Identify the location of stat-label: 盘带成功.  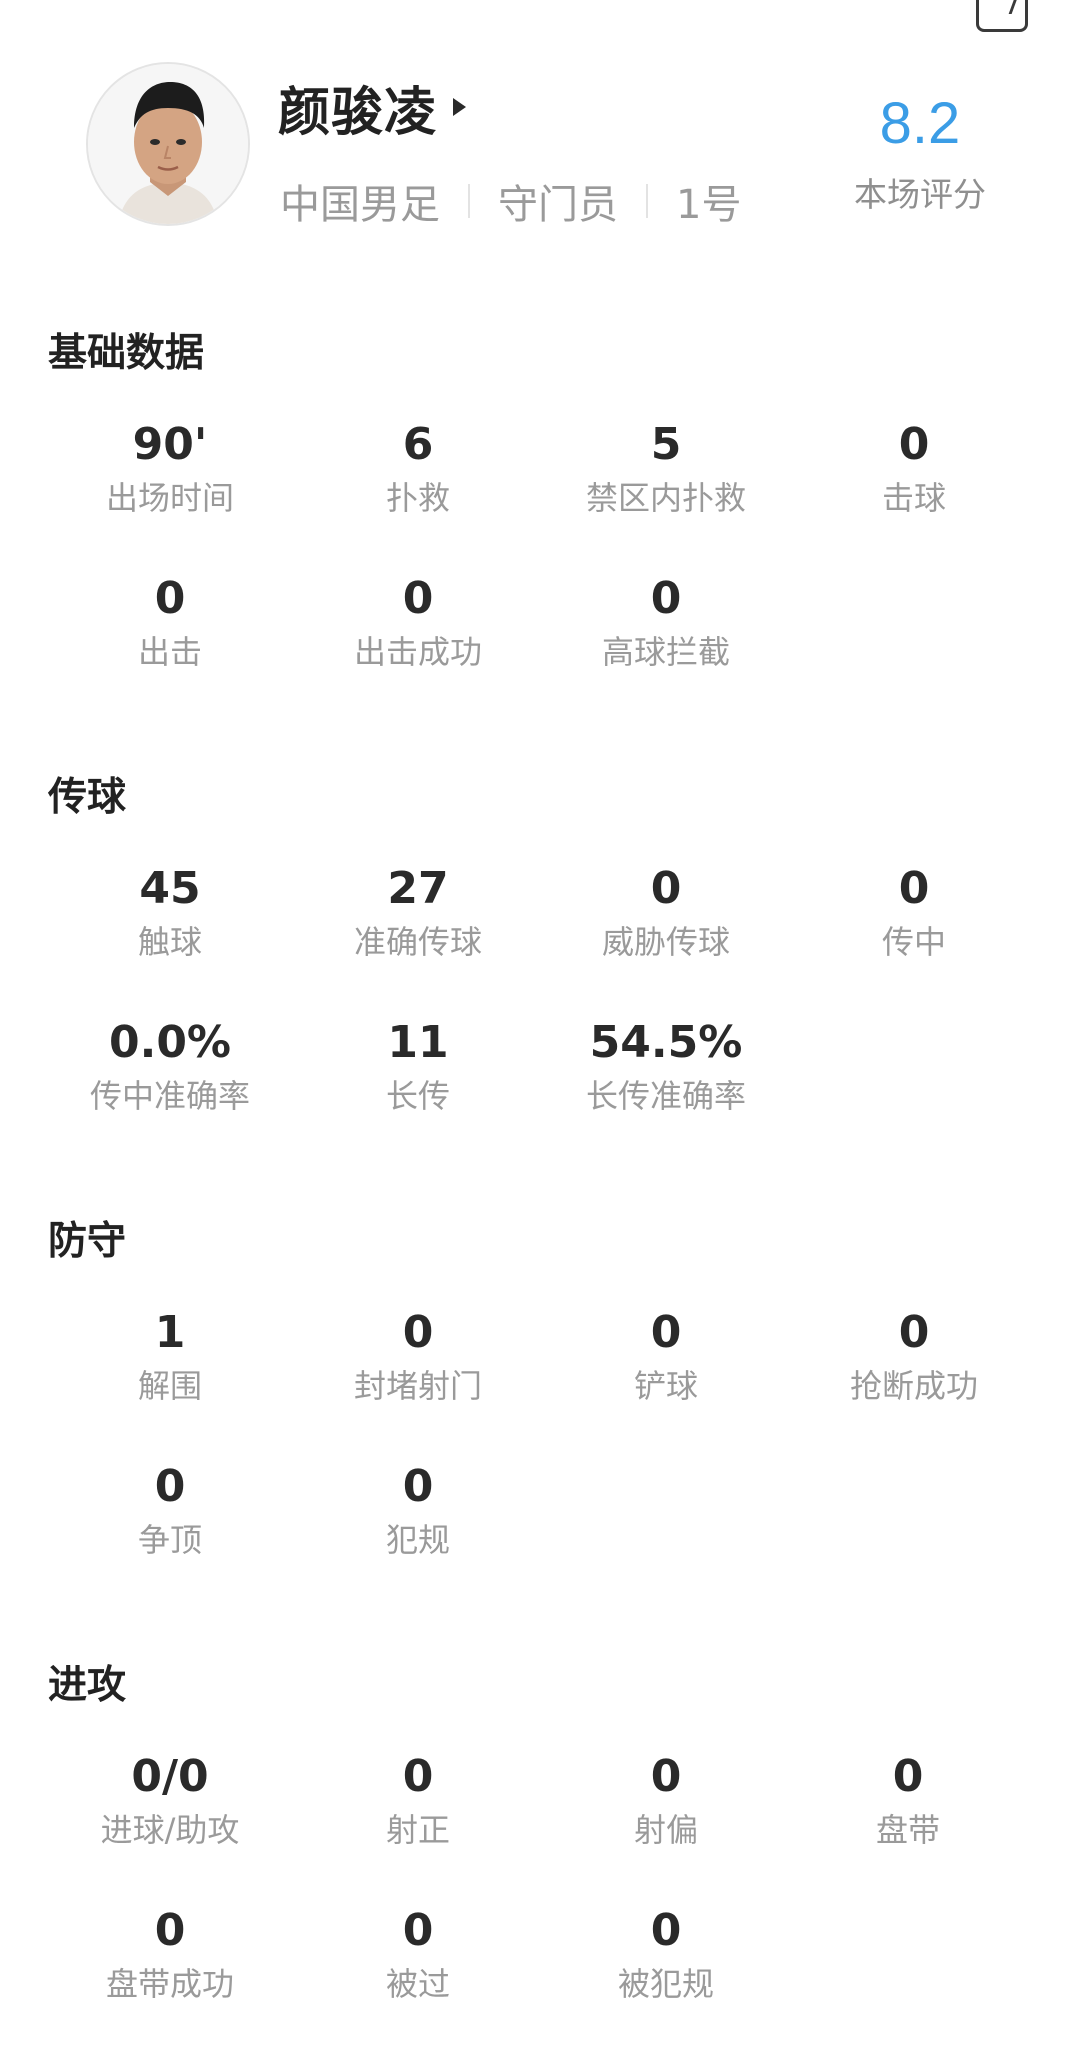
(169, 1984).